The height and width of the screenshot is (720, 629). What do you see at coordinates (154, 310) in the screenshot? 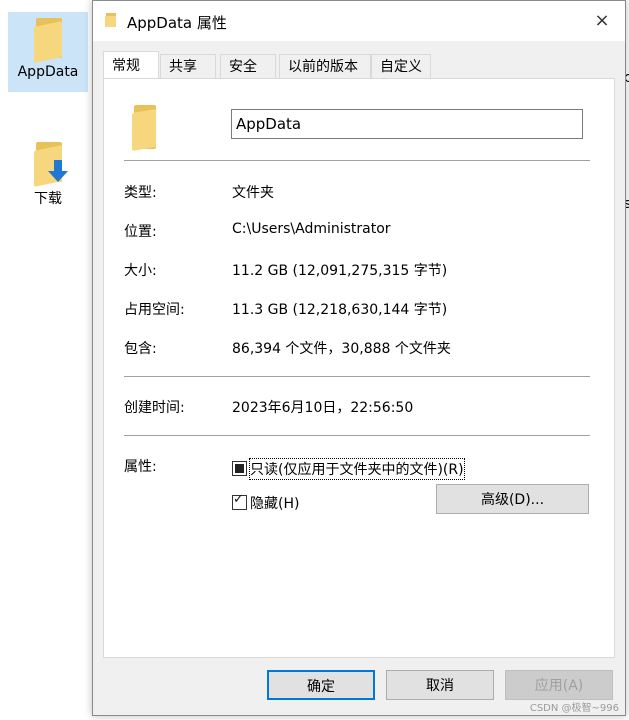
I see `size-on-disk-label: 占用空间:` at bounding box center [154, 310].